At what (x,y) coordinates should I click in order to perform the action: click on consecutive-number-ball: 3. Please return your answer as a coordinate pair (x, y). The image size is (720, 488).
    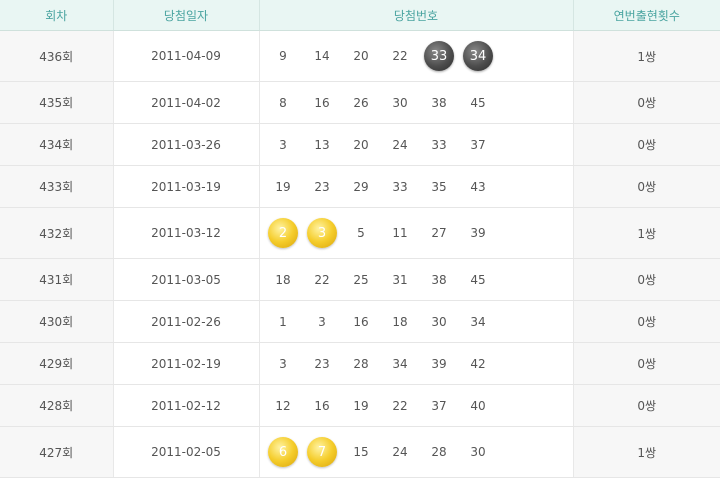
    Looking at the image, I should click on (322, 233).